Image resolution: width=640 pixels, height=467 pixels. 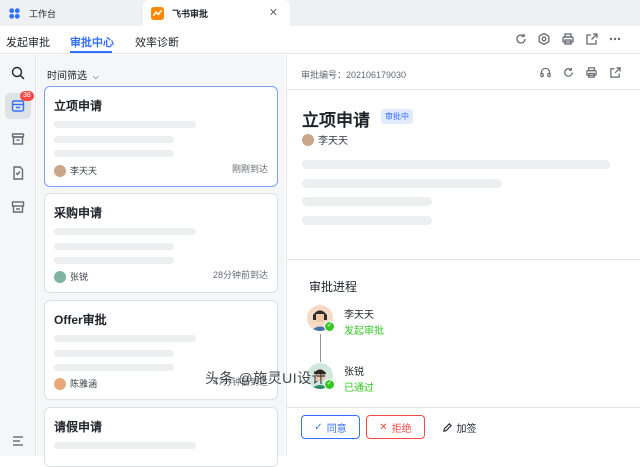 What do you see at coordinates (240, 275) in the screenshot?
I see `card-time: 28分钟前到达` at bounding box center [240, 275].